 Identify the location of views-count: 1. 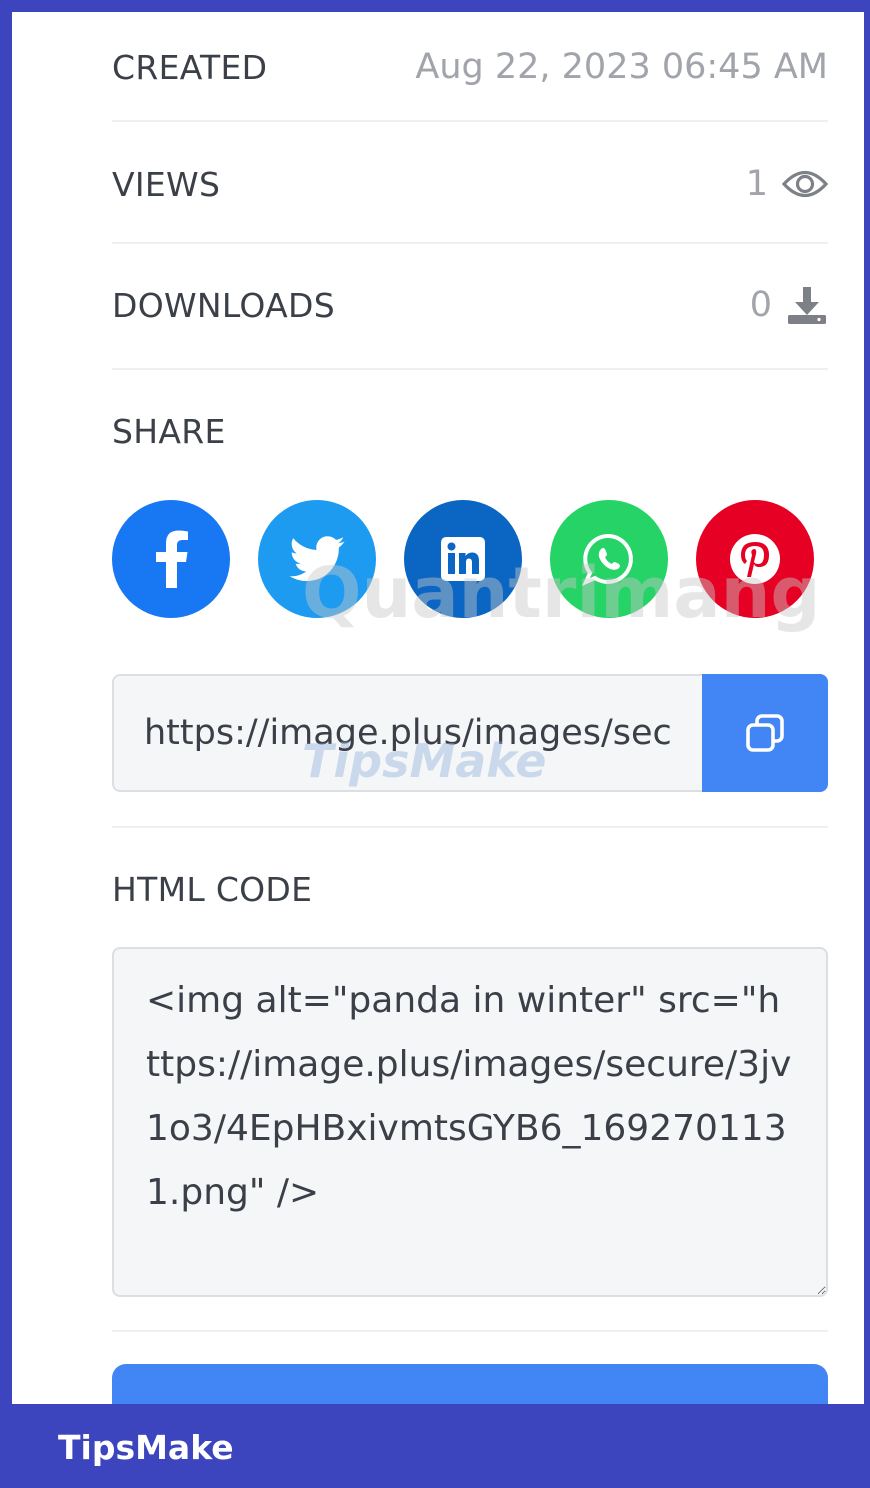
(756, 184).